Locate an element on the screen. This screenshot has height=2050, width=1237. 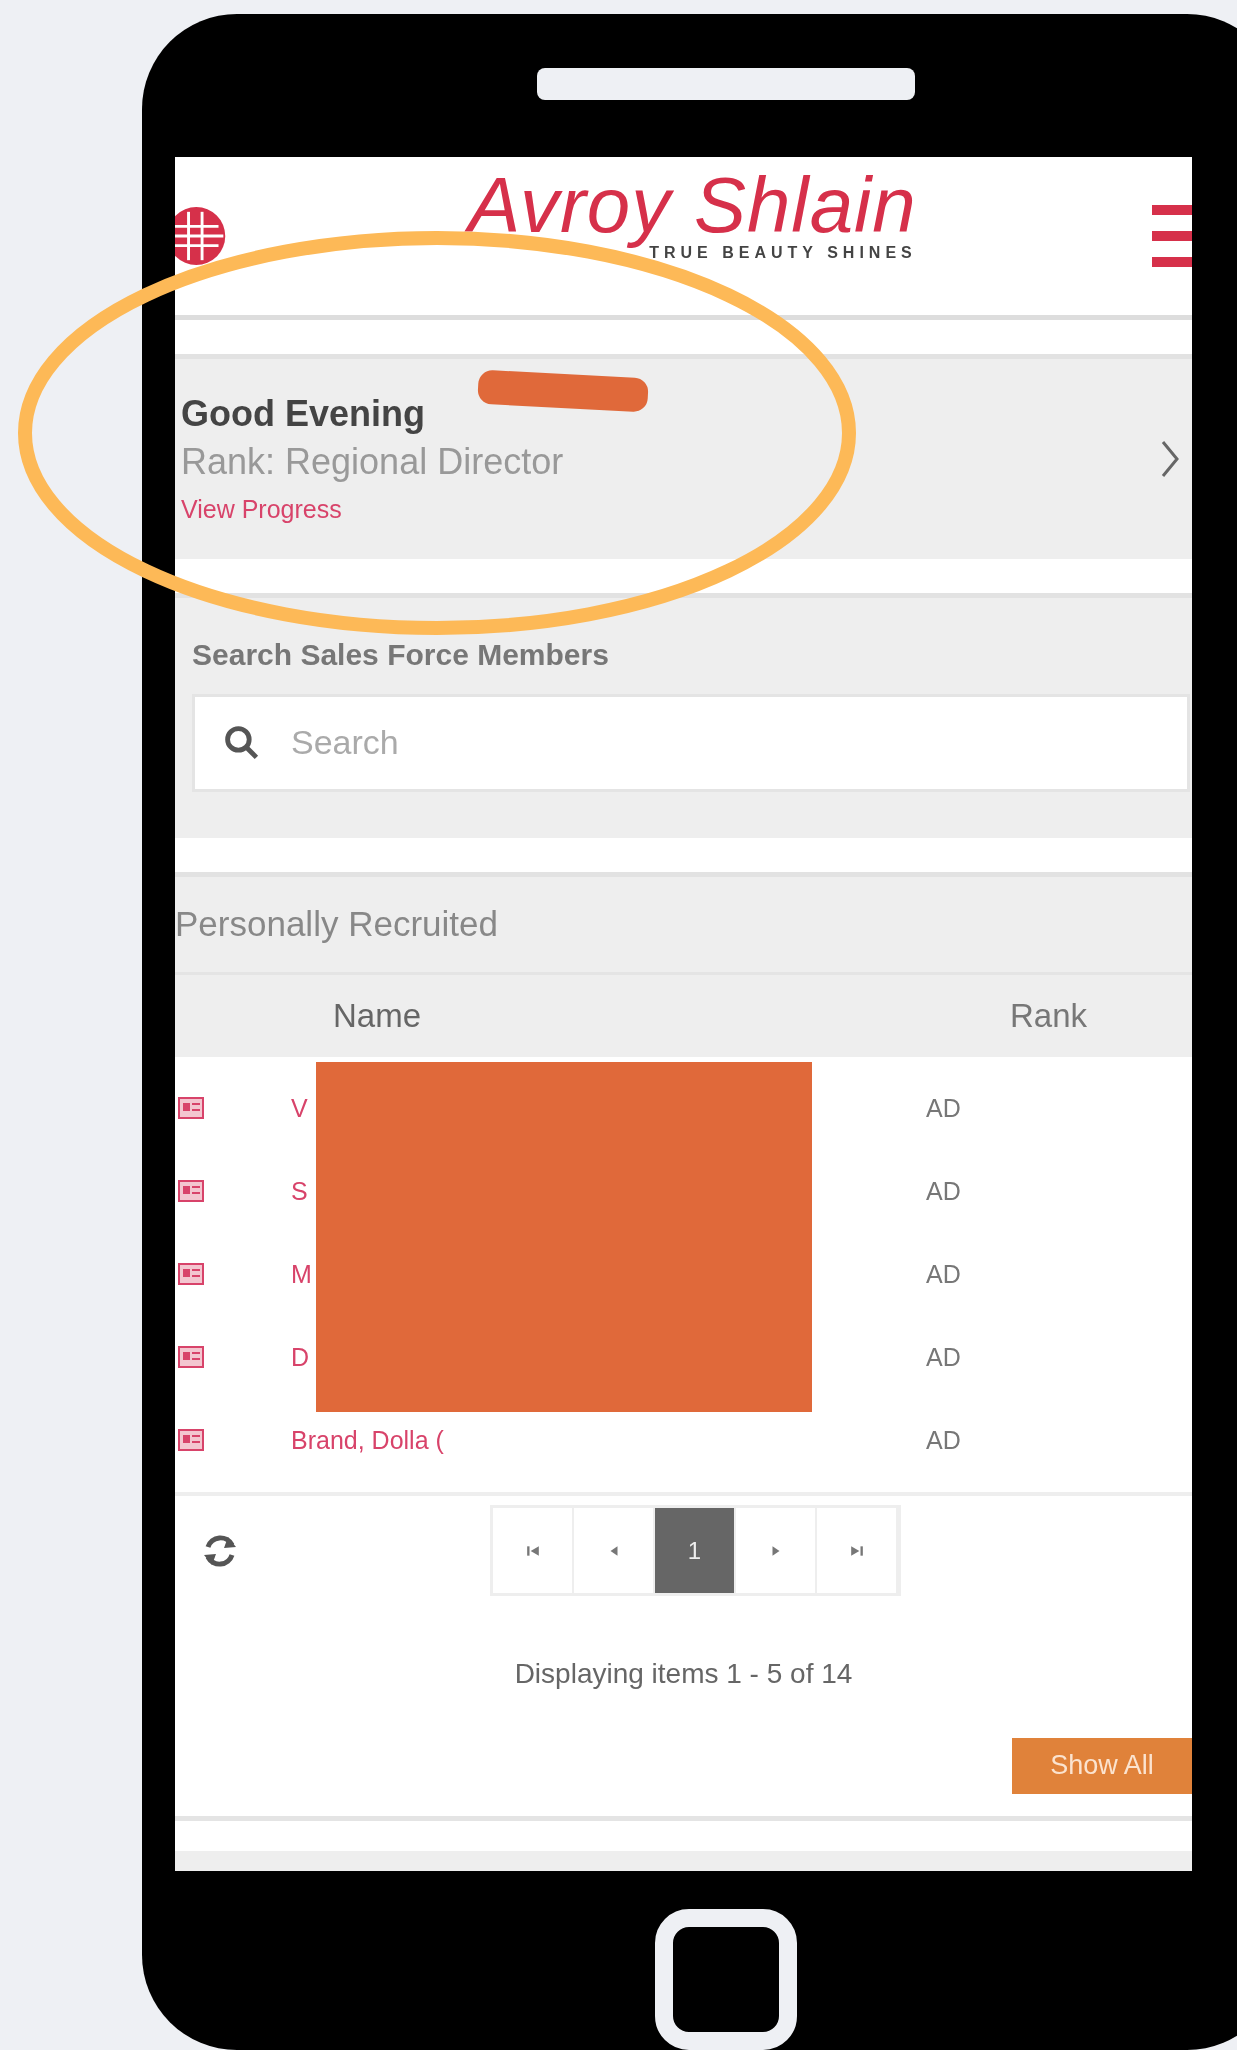
greeting-title: Good Evening is located at coordinates (303, 414).